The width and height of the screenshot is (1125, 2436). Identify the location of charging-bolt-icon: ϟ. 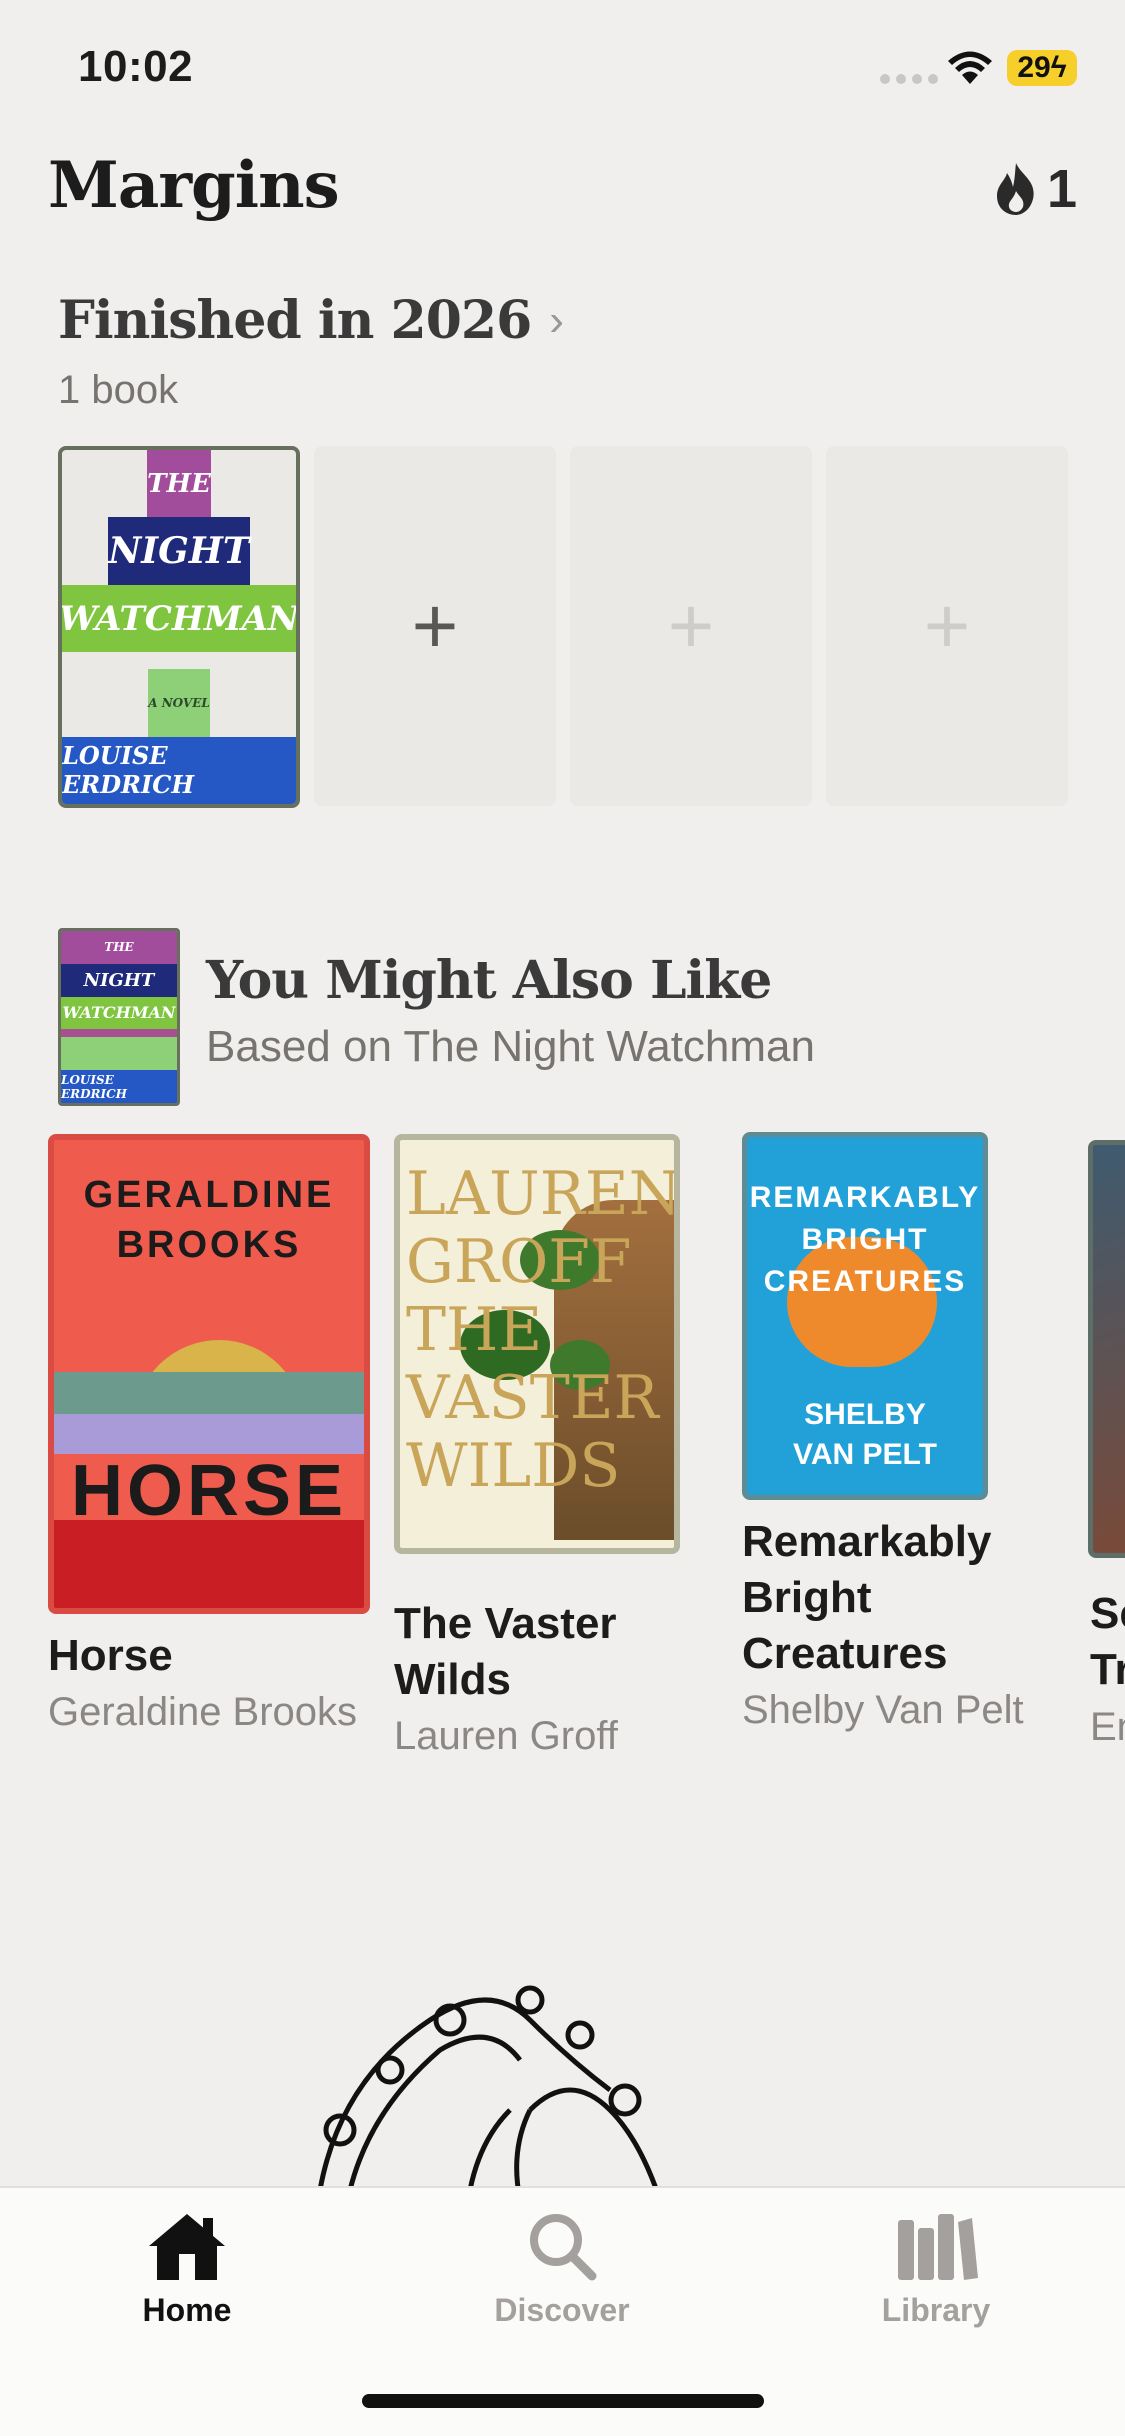
(1058, 67).